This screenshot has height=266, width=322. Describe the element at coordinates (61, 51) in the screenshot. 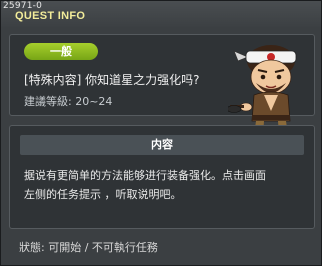

I see `quest-category-badge: 一般` at that location.